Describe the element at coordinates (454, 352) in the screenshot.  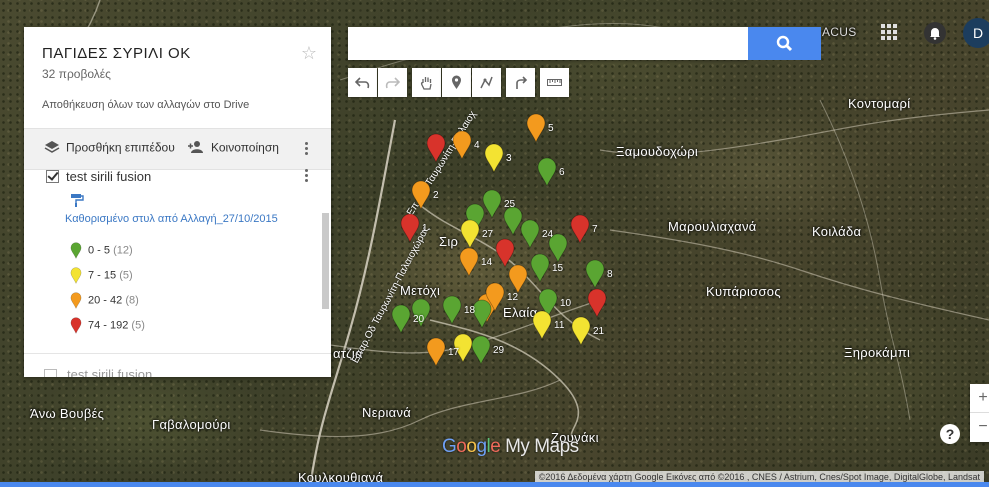
I see `marker-label: 17` at that location.